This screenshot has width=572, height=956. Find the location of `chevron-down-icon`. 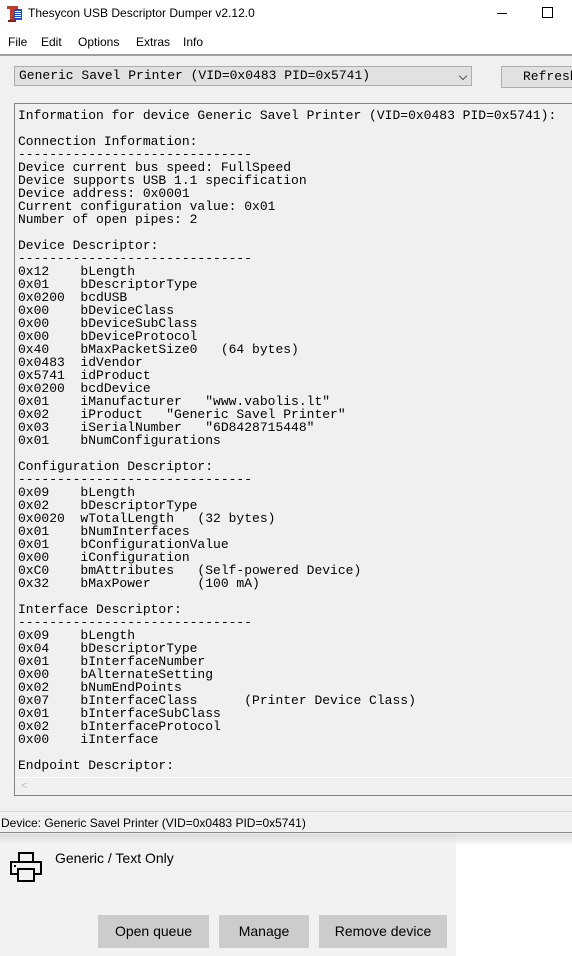

chevron-down-icon is located at coordinates (463, 76).